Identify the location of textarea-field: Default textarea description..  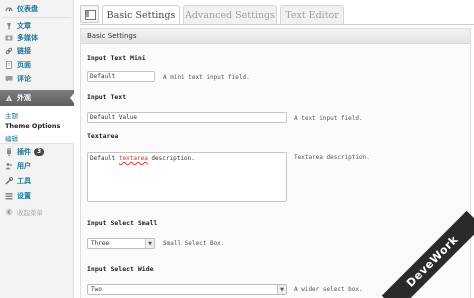
(187, 177).